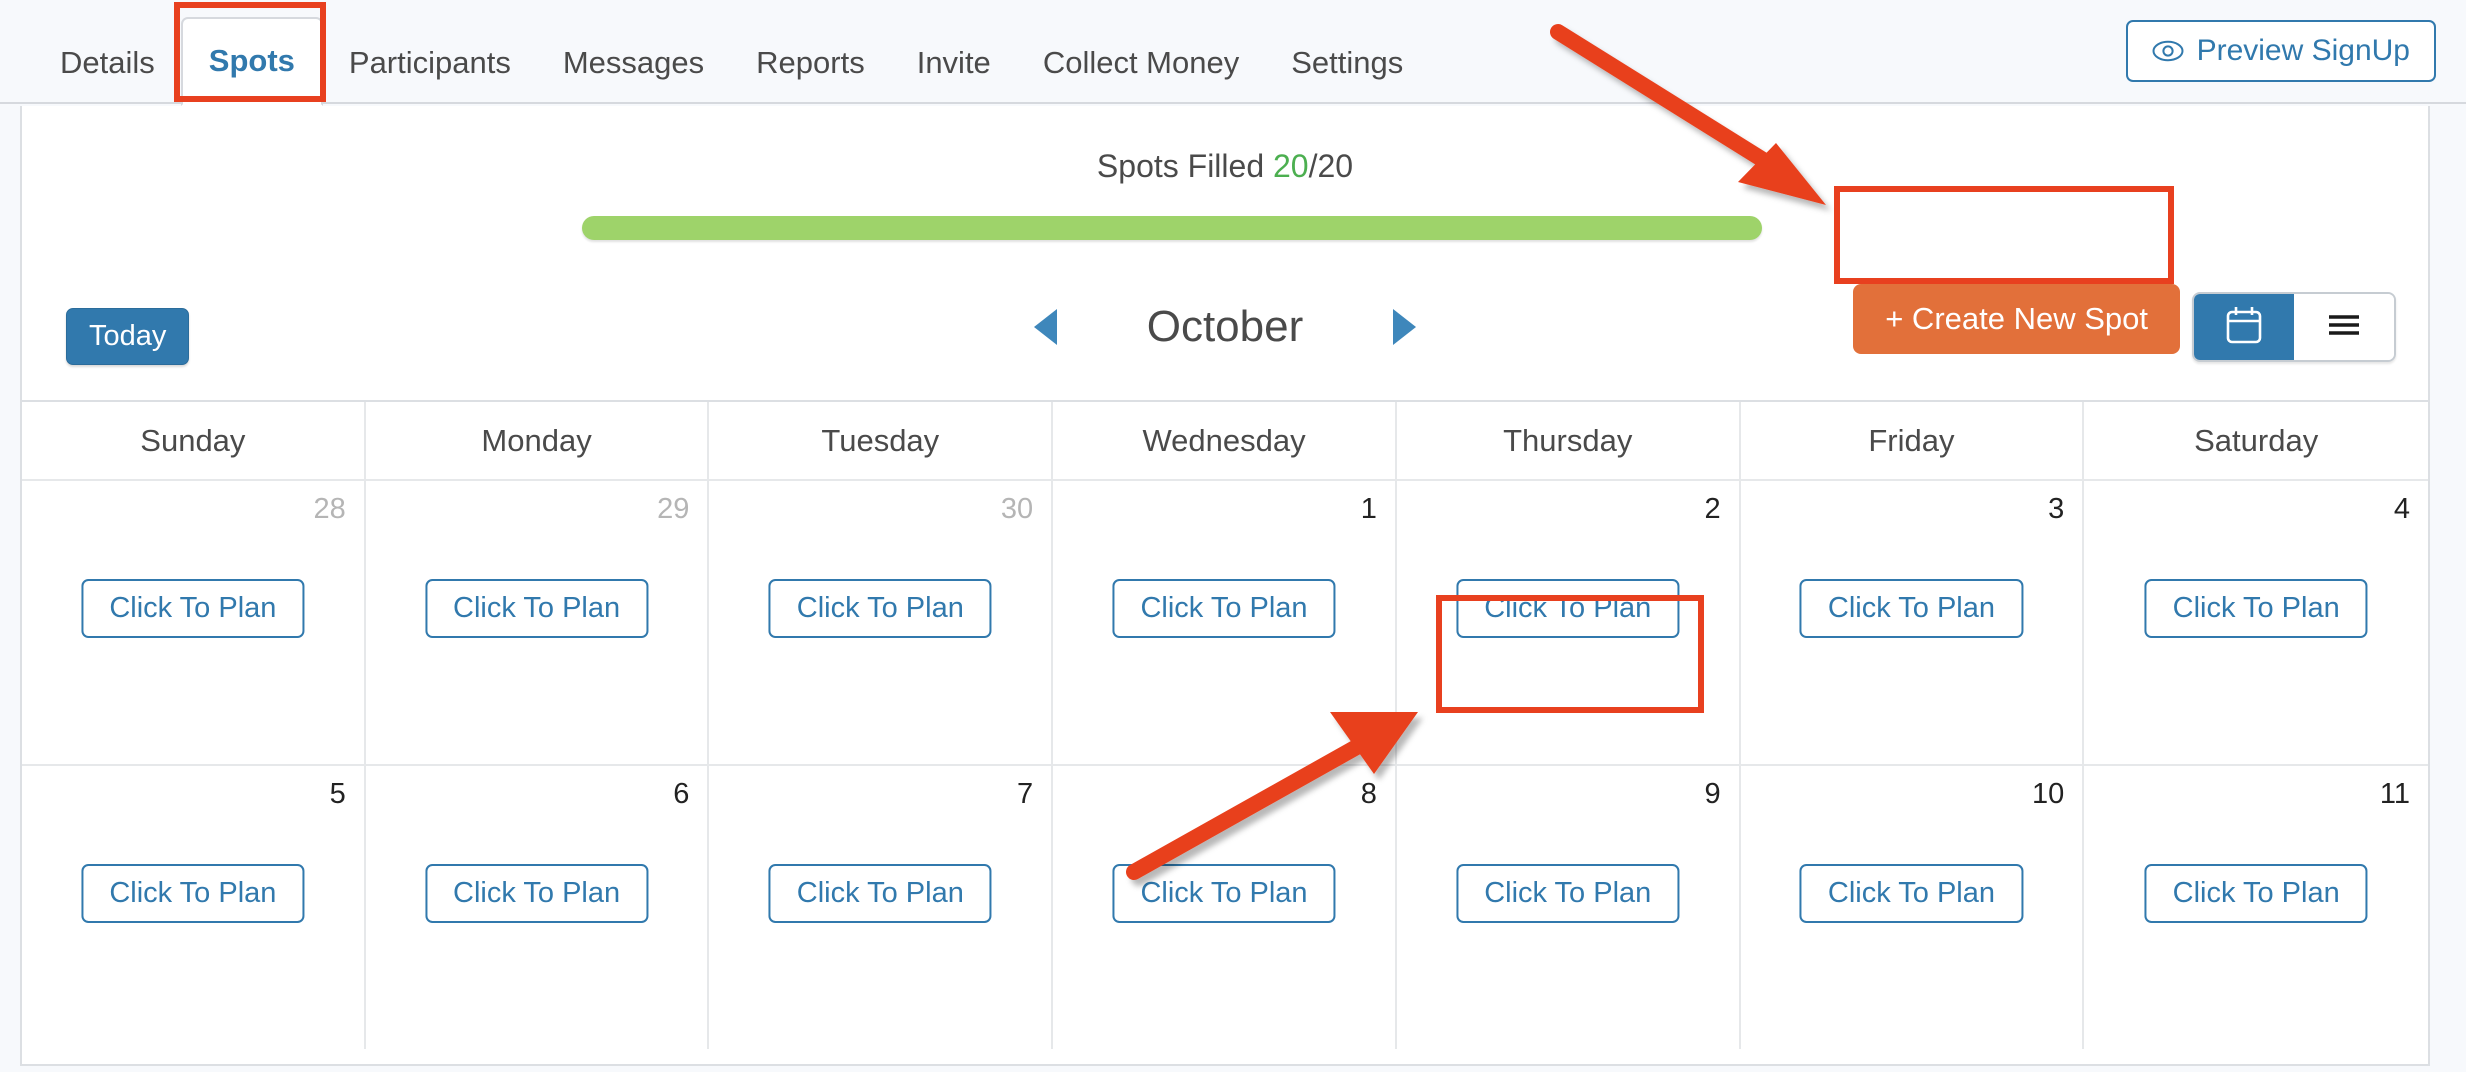  I want to click on calendar-day-number: 11, so click(2395, 794).